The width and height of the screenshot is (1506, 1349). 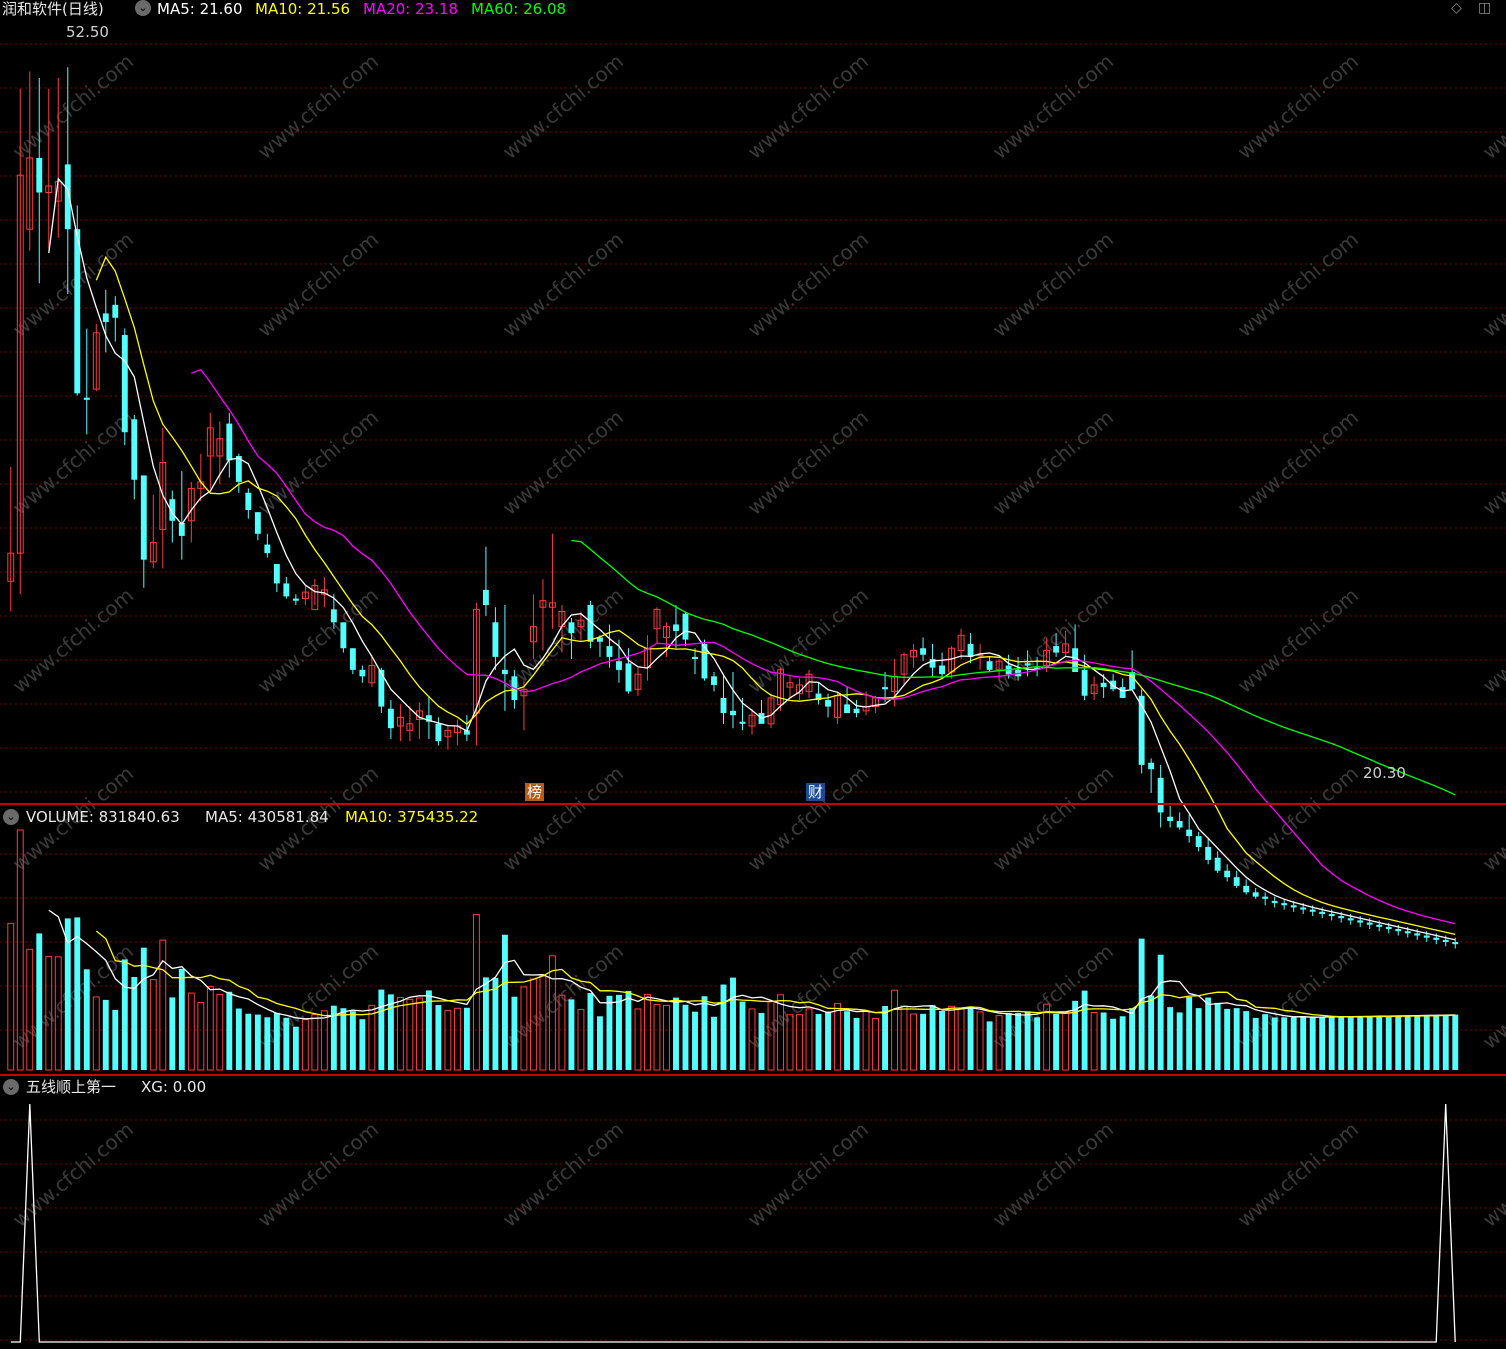 I want to click on ranking-badge: 榜, so click(x=535, y=792).